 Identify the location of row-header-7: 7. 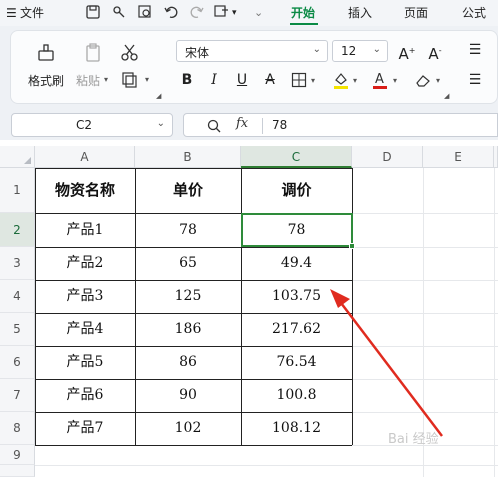
(17, 395).